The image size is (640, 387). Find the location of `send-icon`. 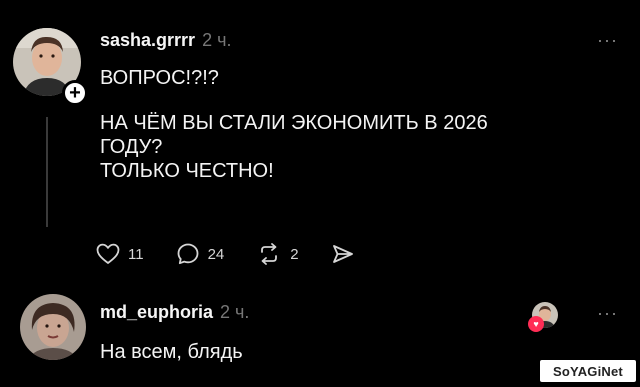

send-icon is located at coordinates (342, 254).